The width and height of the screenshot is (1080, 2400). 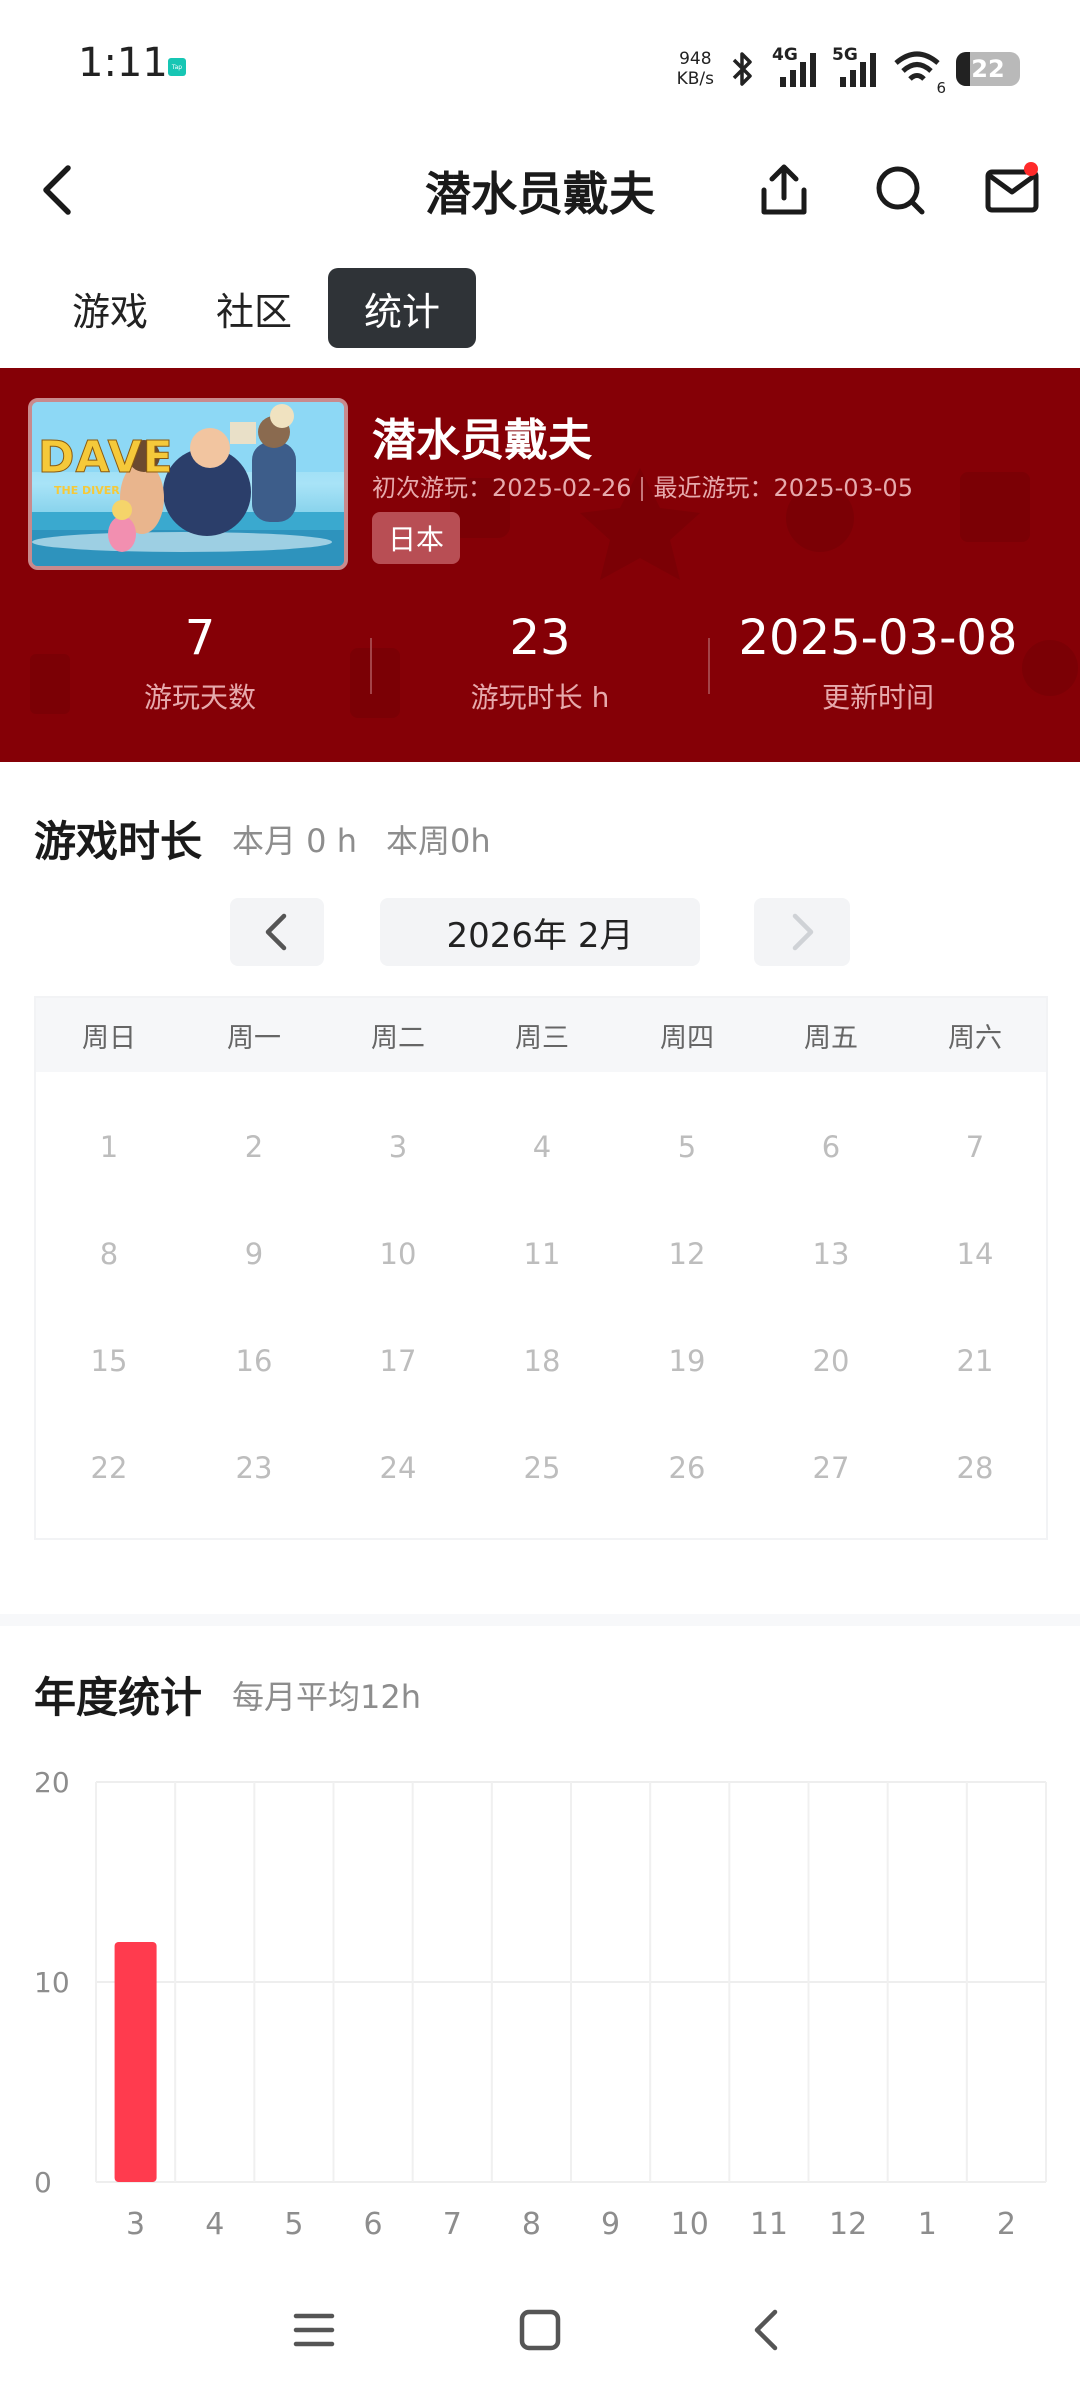 I want to click on section-divider, so click(x=540, y=1620).